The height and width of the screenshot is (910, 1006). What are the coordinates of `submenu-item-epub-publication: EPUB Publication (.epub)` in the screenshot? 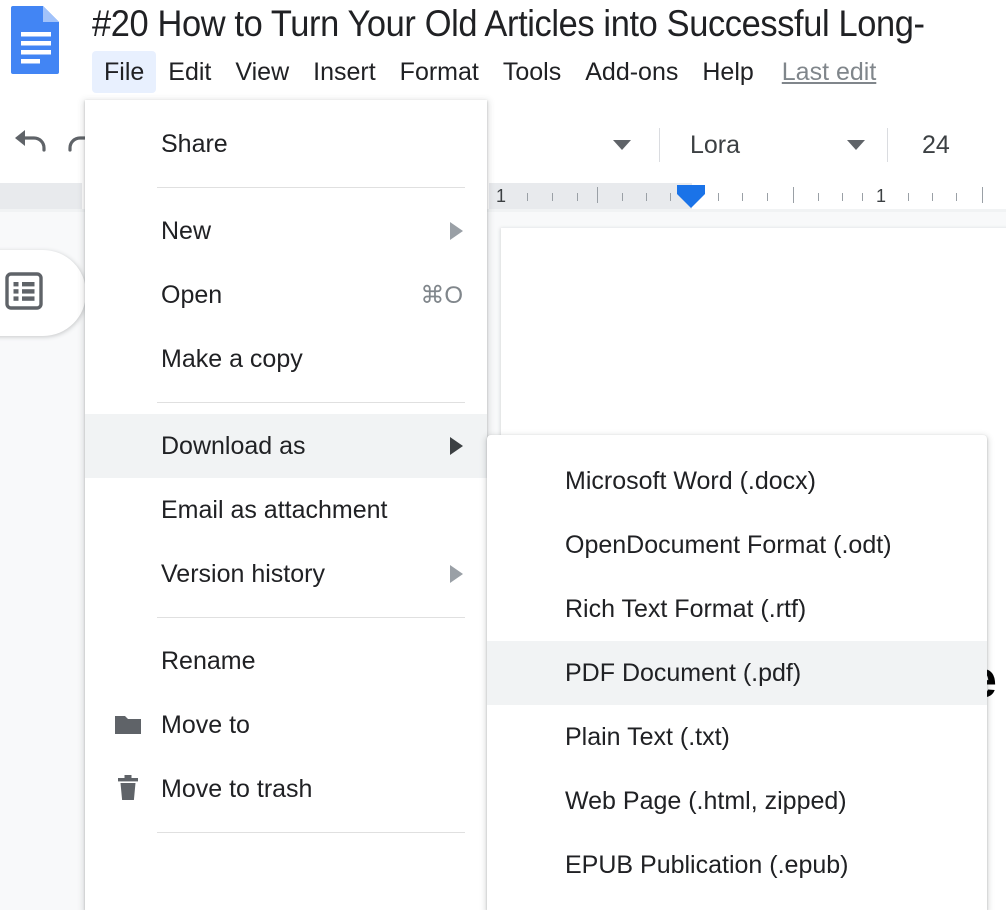 It's located at (737, 865).